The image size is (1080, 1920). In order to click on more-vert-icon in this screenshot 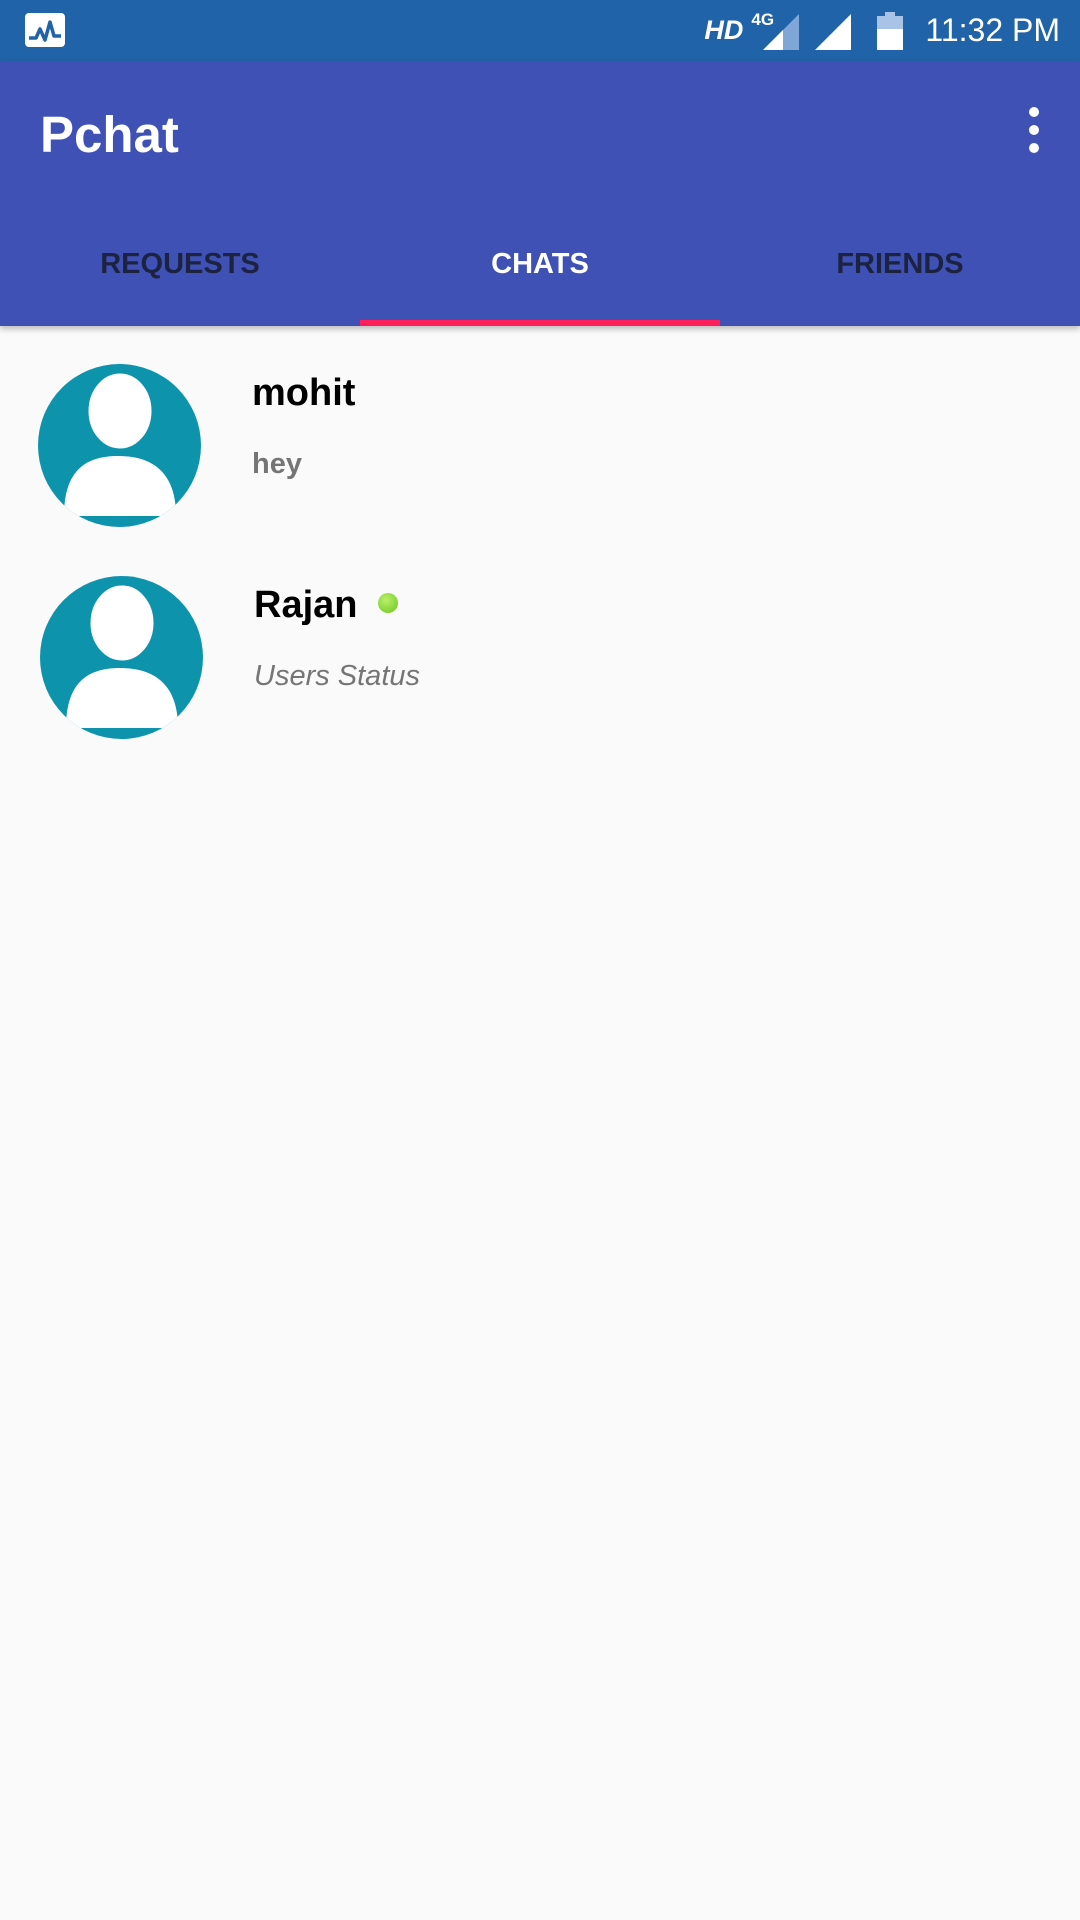, I will do `click(1034, 130)`.